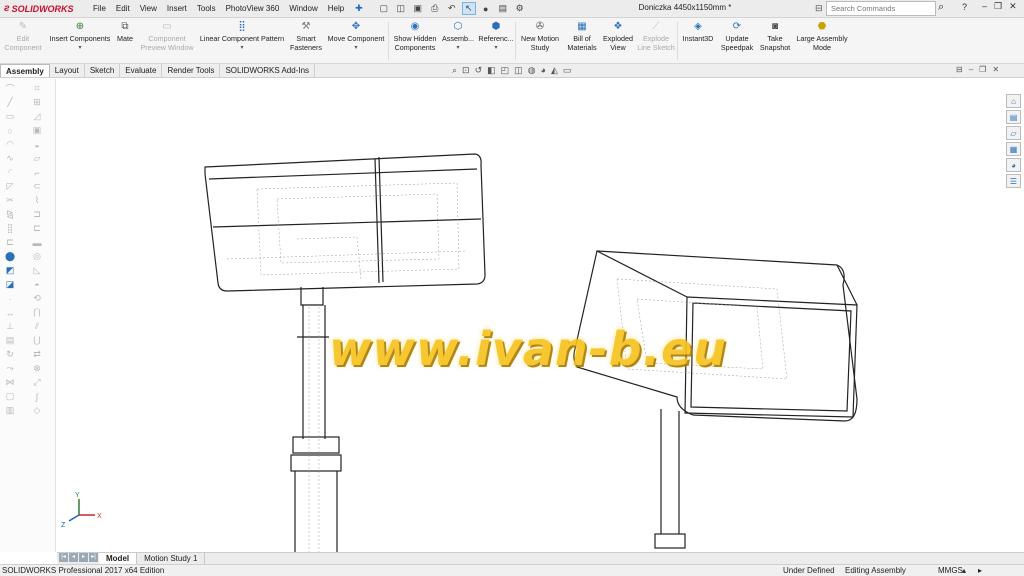 The image size is (1024, 576). Describe the element at coordinates (822, 36) in the screenshot. I see `large-assembly-mode-button: ⬣ Large Assembly Mode` at that location.